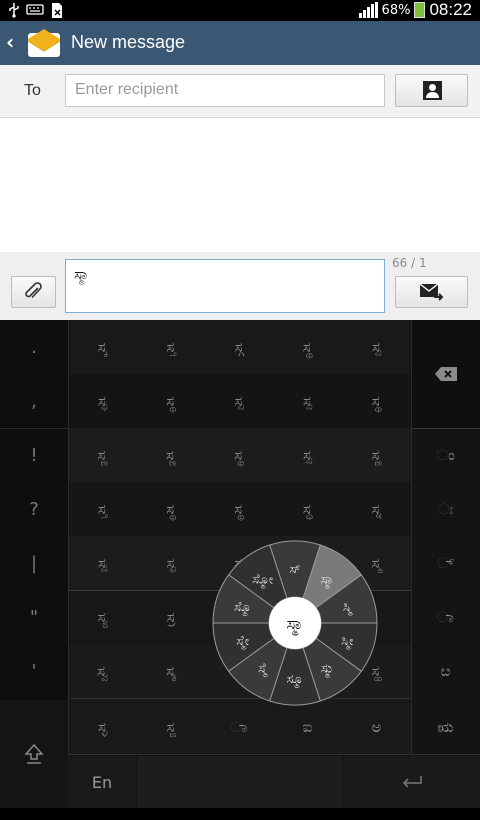 The height and width of the screenshot is (820, 480). I want to click on contact-icon, so click(432, 90).